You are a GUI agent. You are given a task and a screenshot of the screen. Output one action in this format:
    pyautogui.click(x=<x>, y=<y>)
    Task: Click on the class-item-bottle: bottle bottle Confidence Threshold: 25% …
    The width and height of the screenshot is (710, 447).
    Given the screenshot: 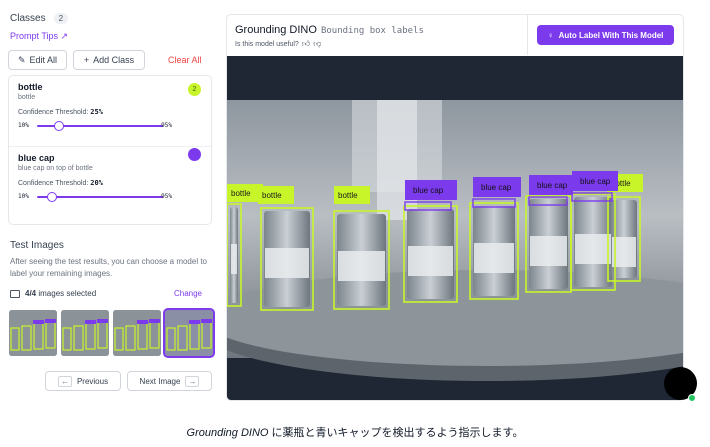 What is the action you would take?
    pyautogui.click(x=110, y=107)
    